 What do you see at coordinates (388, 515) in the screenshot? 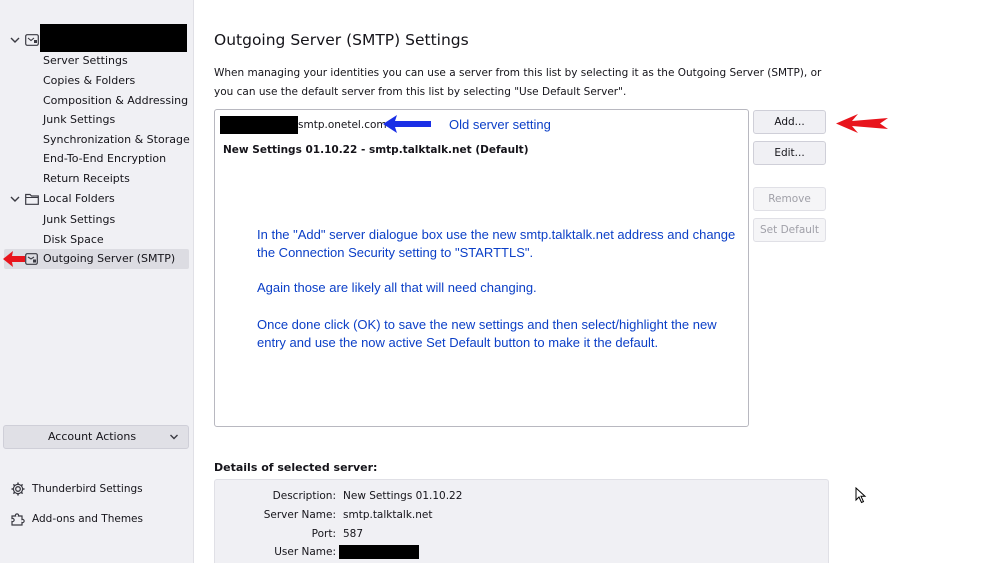
I see `server-name-value: smtp.talktalk.net` at bounding box center [388, 515].